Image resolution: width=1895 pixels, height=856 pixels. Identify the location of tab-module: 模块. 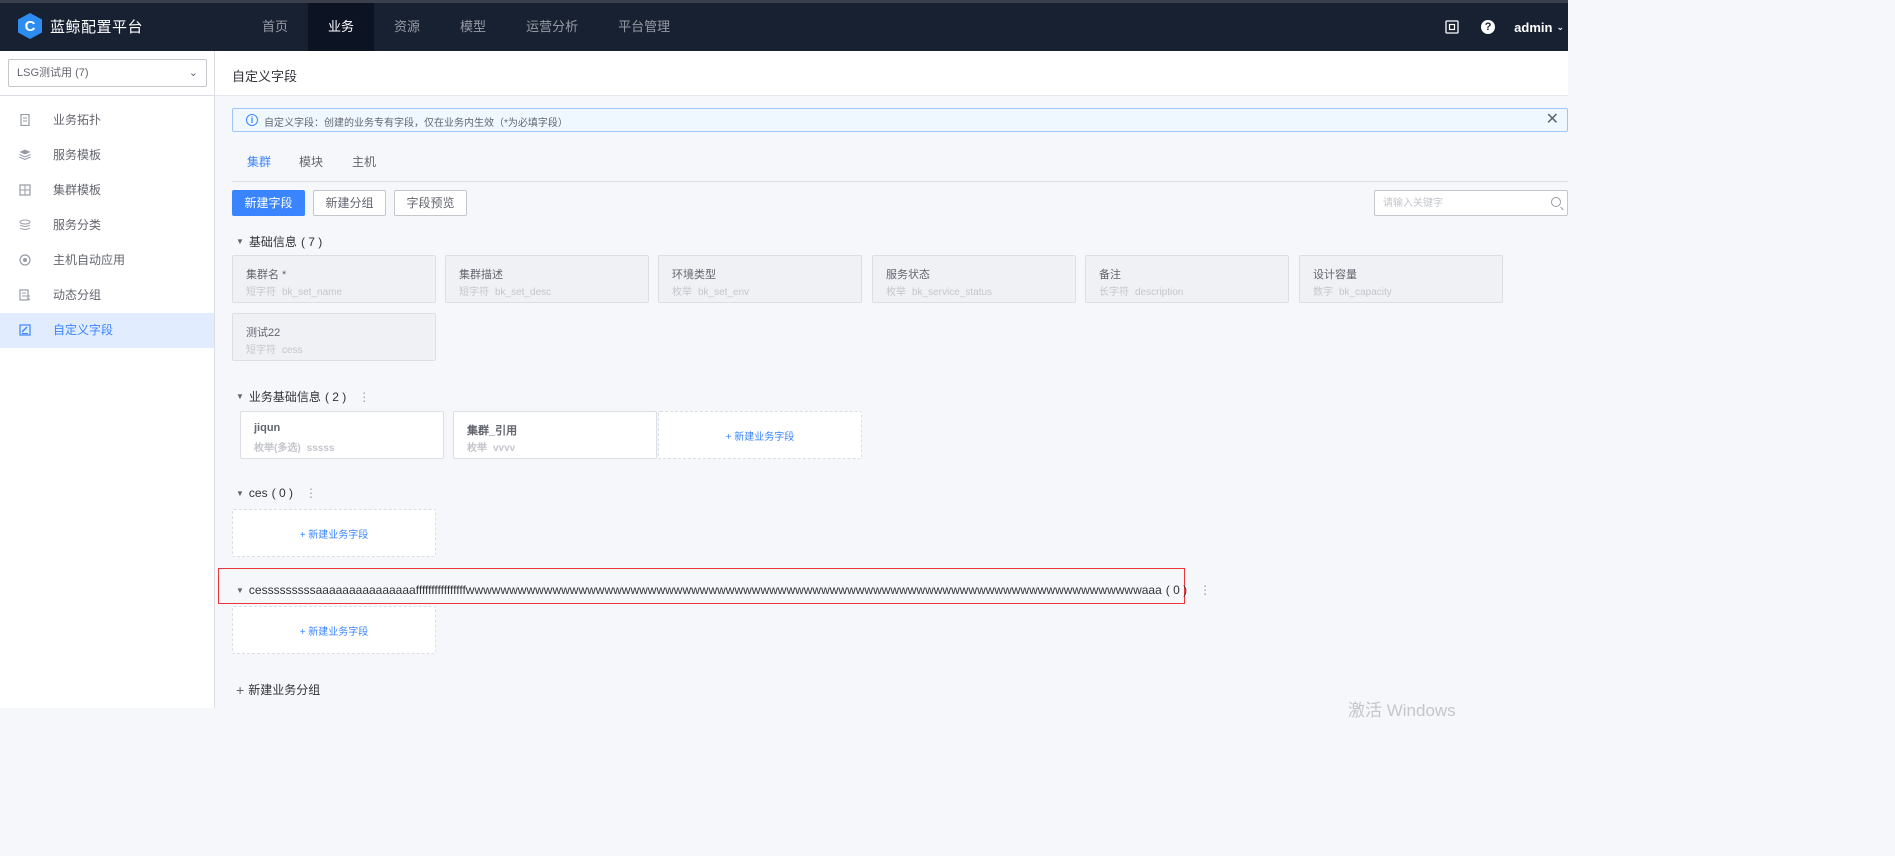
(311, 161).